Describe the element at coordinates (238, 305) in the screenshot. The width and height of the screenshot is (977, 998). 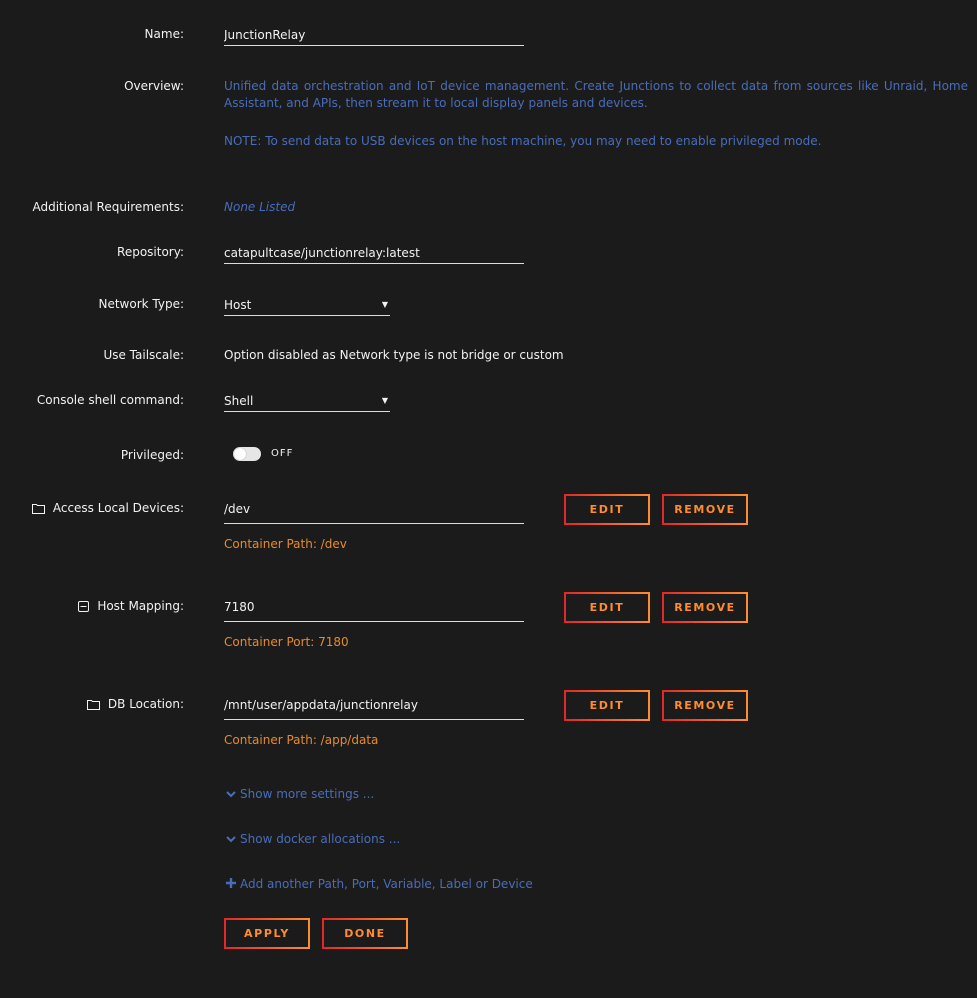
I see `network-type-value: Host` at that location.